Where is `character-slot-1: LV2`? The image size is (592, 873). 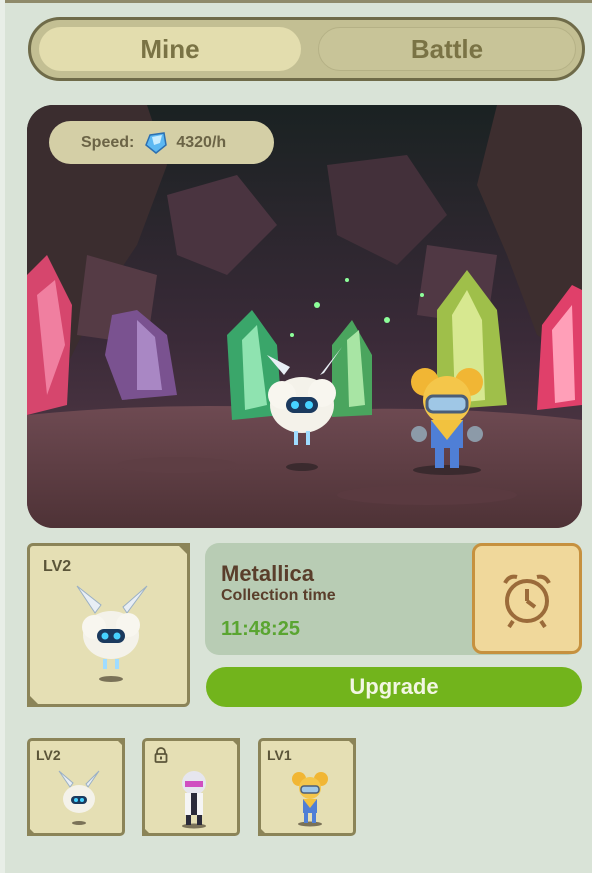
character-slot-1: LV2 is located at coordinates (76, 787).